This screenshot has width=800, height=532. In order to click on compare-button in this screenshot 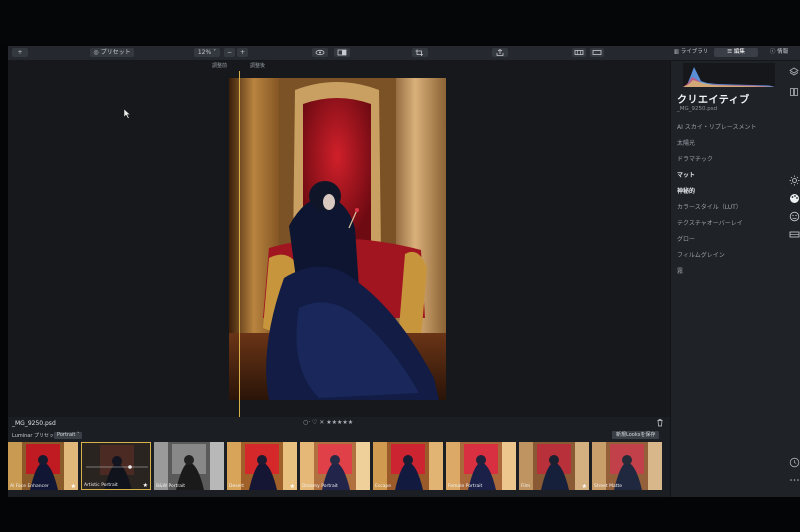, I will do `click(342, 52)`.